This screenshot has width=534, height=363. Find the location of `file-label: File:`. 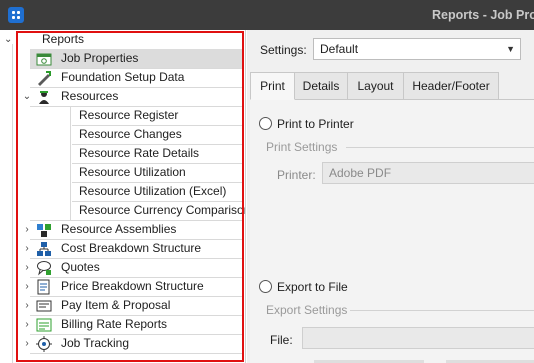

file-label: File: is located at coordinates (281, 340).